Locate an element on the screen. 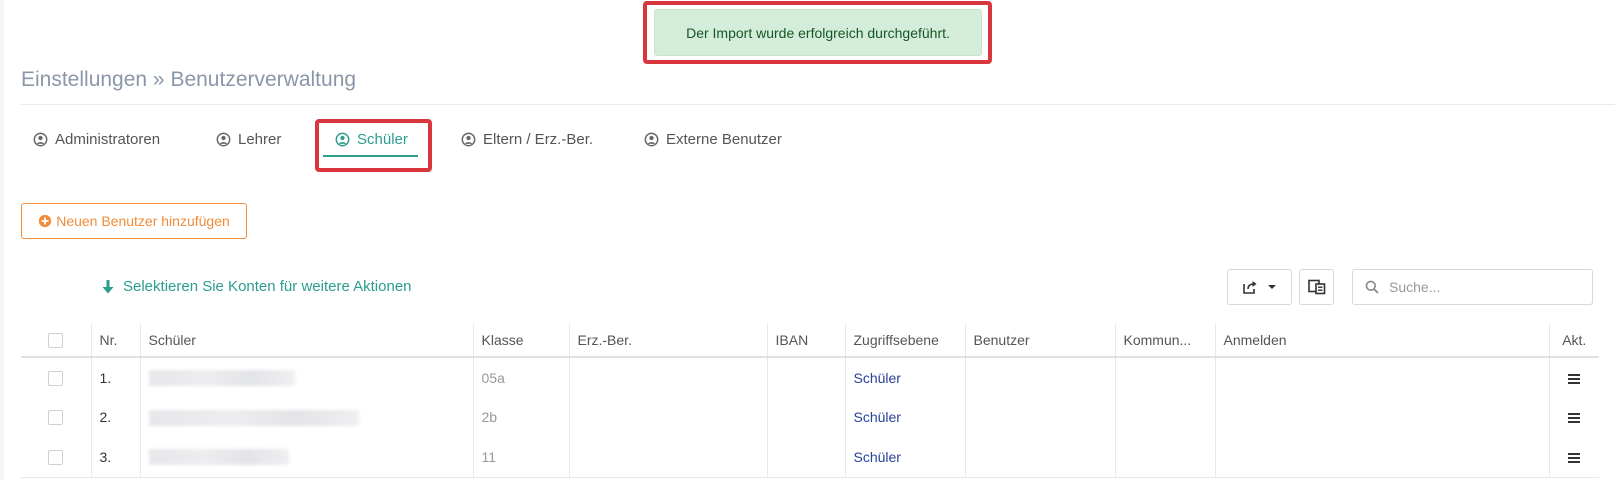 This screenshot has width=1615, height=480. table-row: 3. 11 Schüler is located at coordinates (810, 457).